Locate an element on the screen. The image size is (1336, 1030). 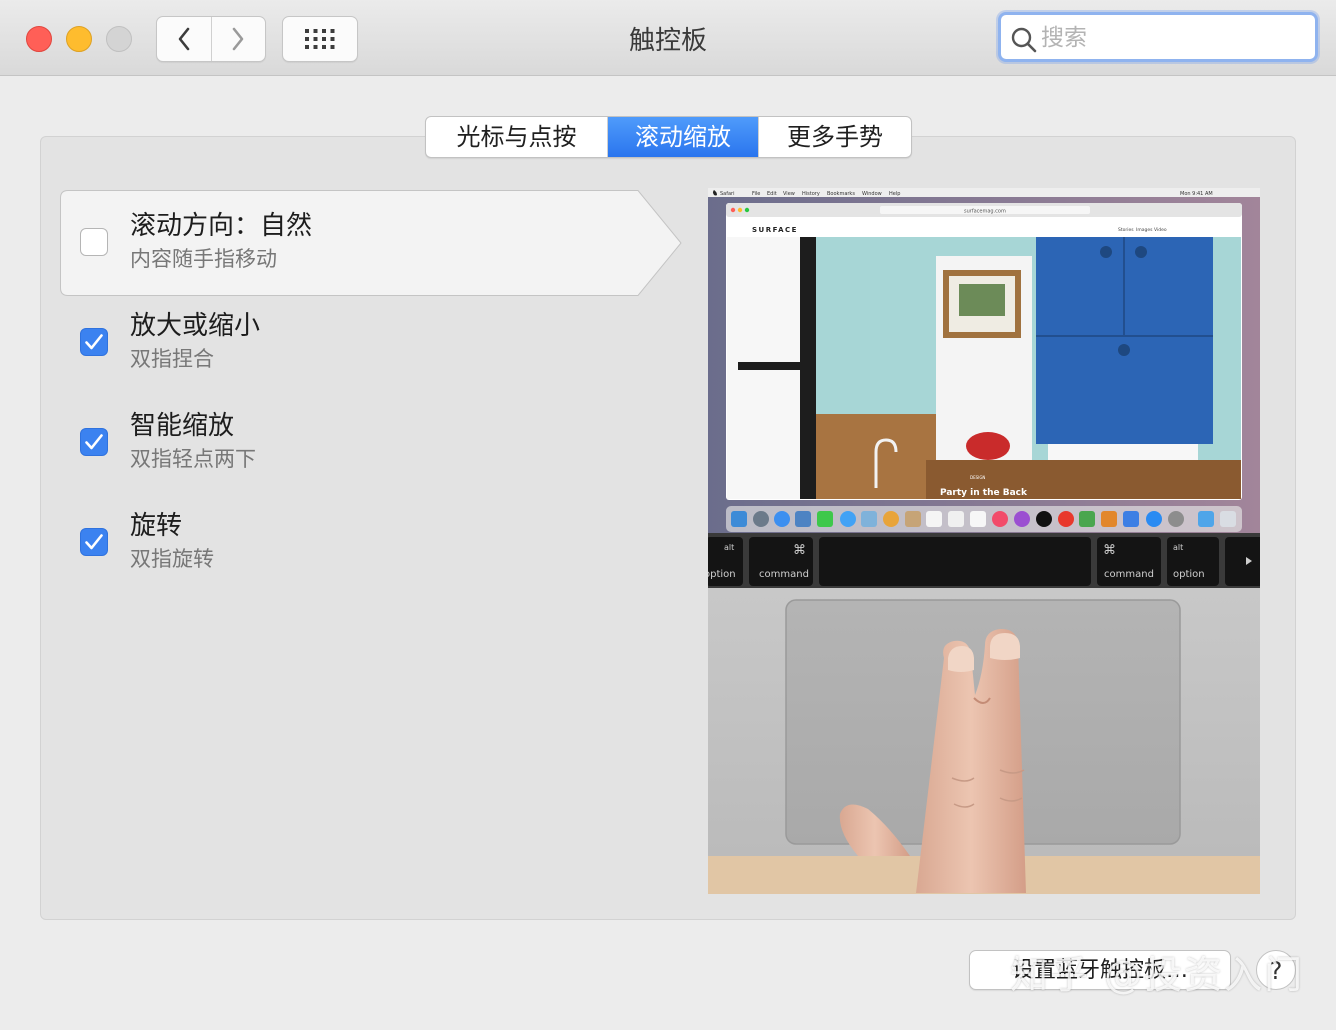
menubar-item: Window is located at coordinates (872, 194).